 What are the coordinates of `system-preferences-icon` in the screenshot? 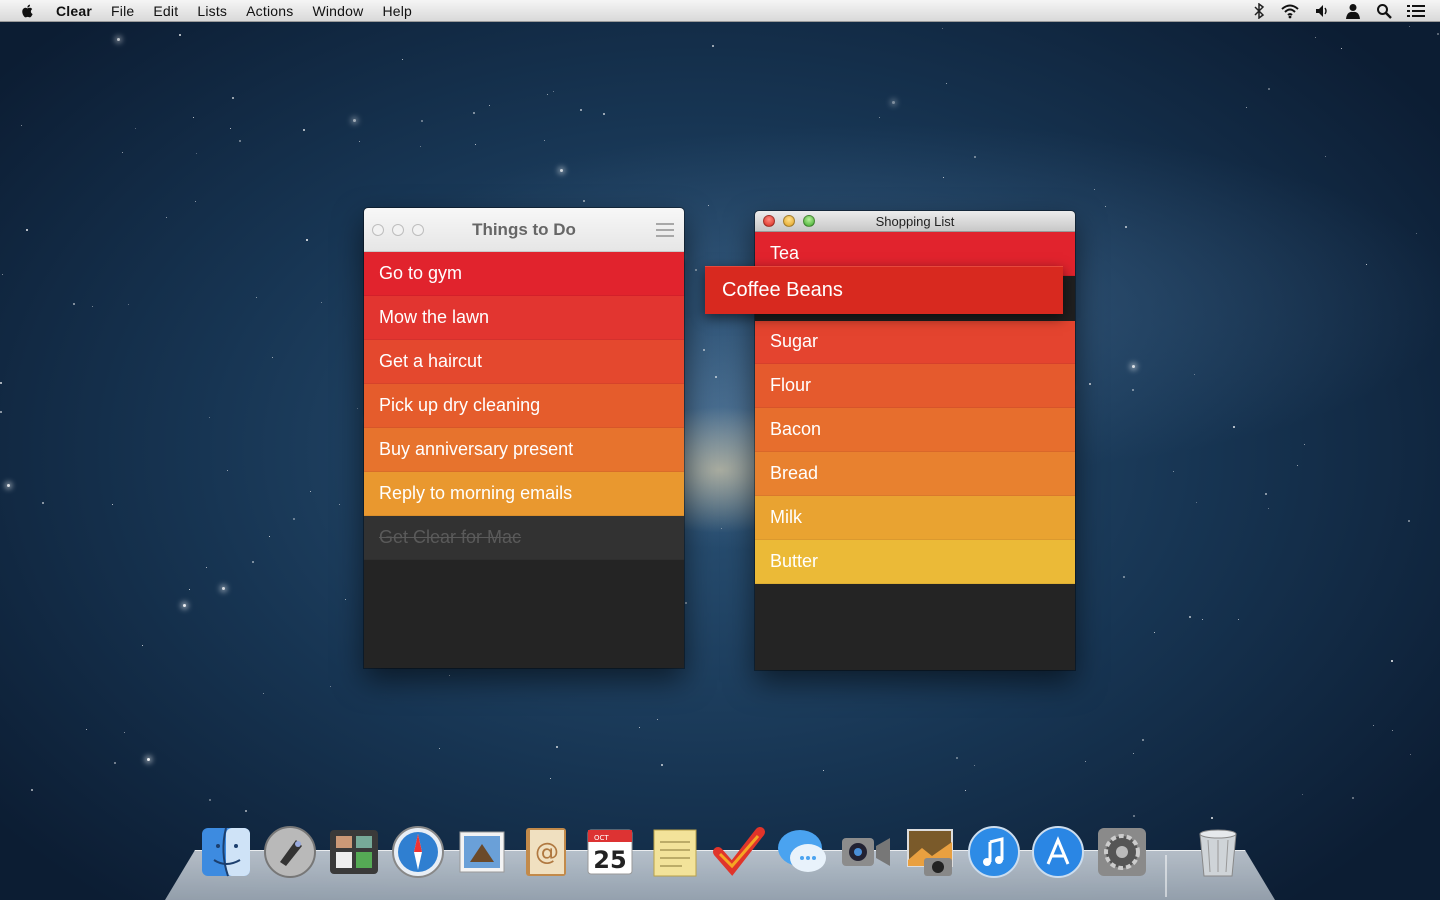 It's located at (1122, 852).